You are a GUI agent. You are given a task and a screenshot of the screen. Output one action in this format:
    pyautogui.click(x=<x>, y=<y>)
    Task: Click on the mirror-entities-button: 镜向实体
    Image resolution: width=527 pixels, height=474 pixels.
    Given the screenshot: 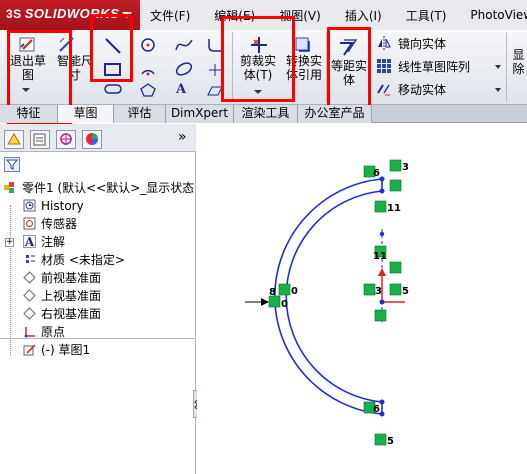 What is the action you would take?
    pyautogui.click(x=422, y=43)
    